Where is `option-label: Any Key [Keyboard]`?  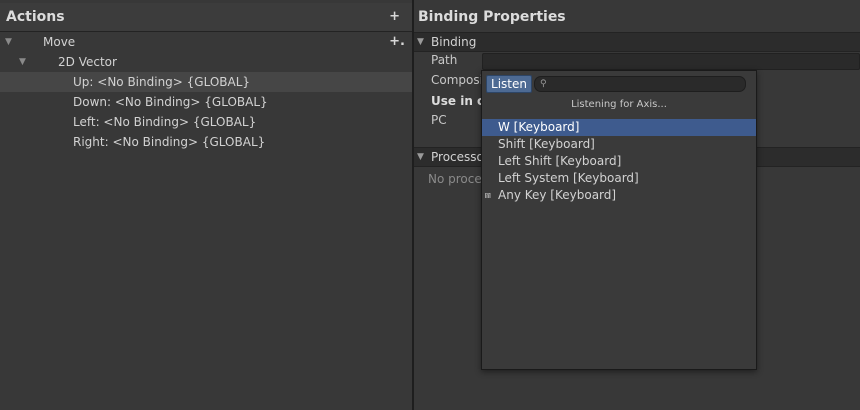
option-label: Any Key [Keyboard] is located at coordinates (557, 195).